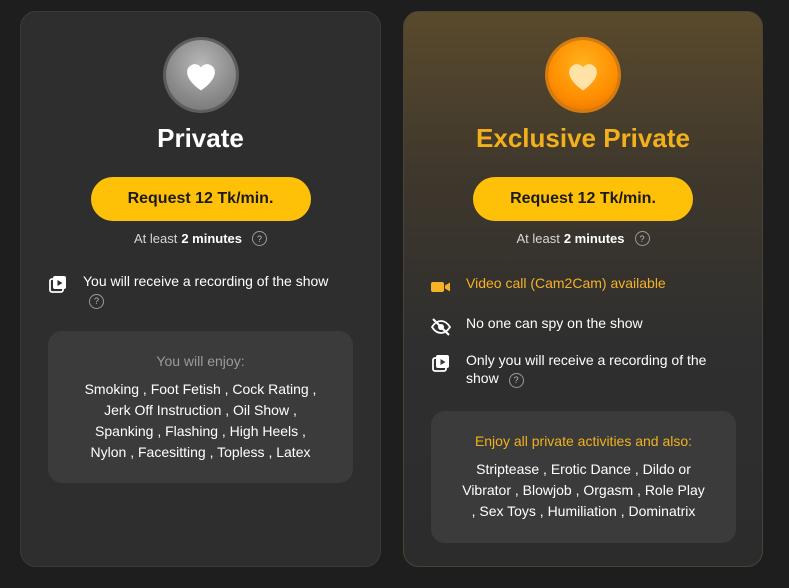 The image size is (789, 588). I want to click on enjoy-line: Striptease , Erotic Dance , Dildo or, so click(583, 469).